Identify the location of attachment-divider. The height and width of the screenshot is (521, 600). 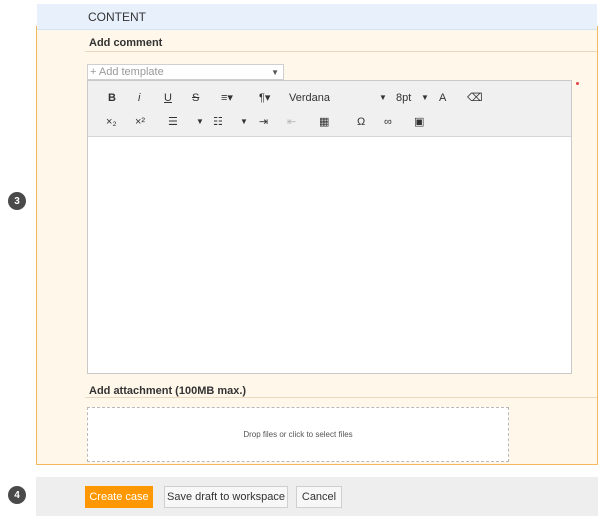
(341, 397).